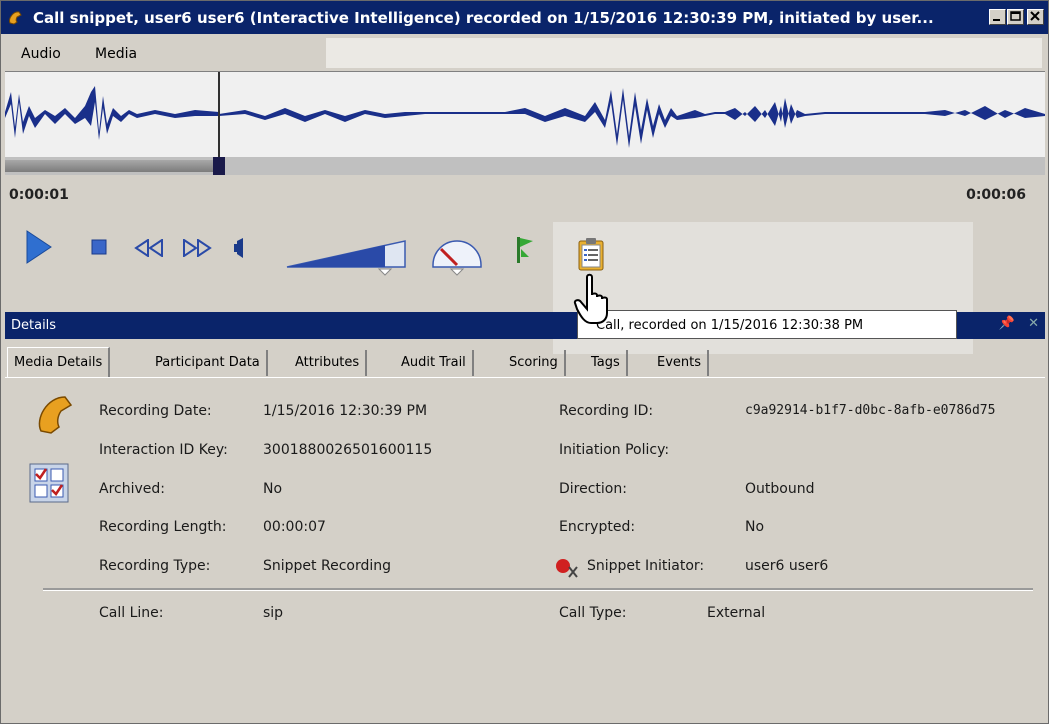 This screenshot has height=724, width=1049. I want to click on interaction-id-label: Interaction ID Key:, so click(163, 450).